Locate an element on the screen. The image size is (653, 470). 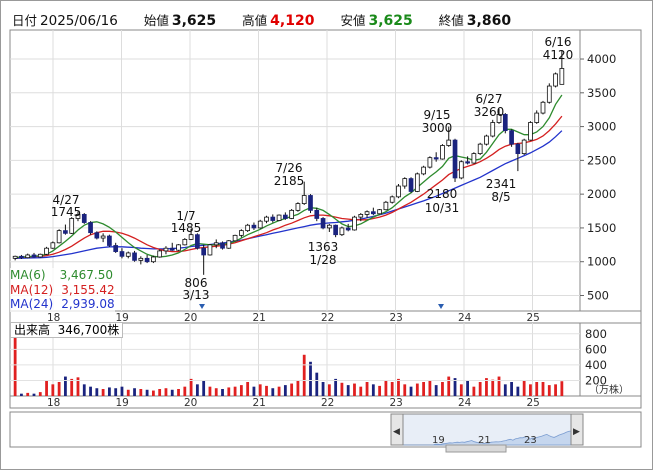
volume-title: 出来高 346,700株 is located at coordinates (67, 330).